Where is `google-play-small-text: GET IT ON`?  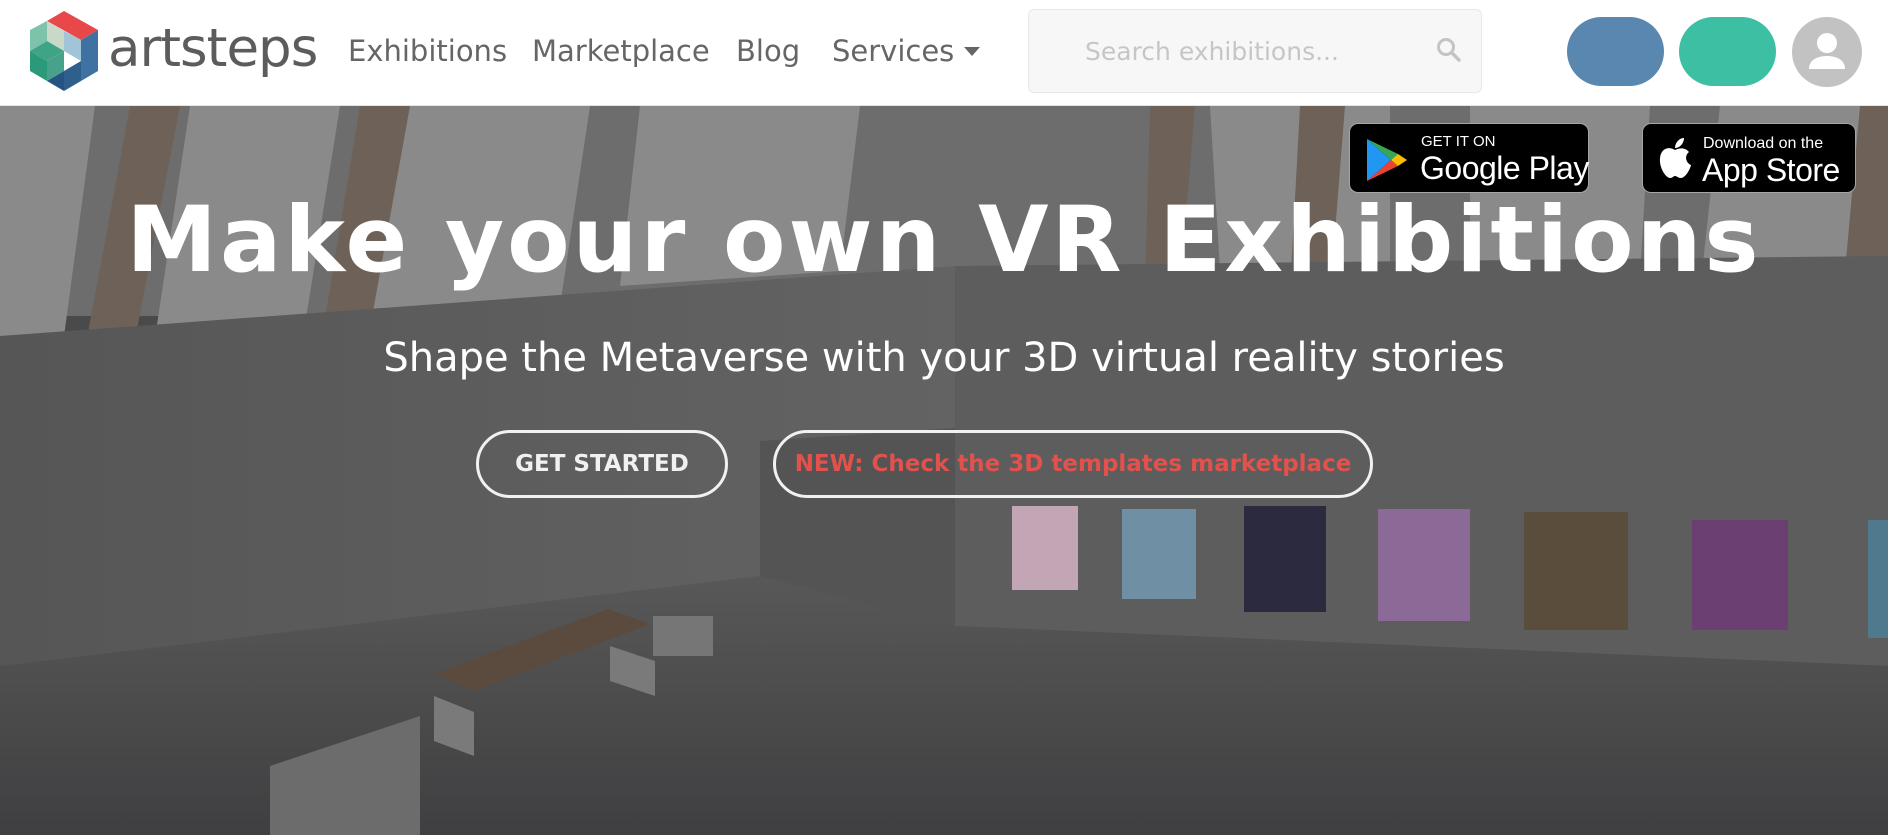
google-play-small-text: GET IT ON is located at coordinates (1458, 141).